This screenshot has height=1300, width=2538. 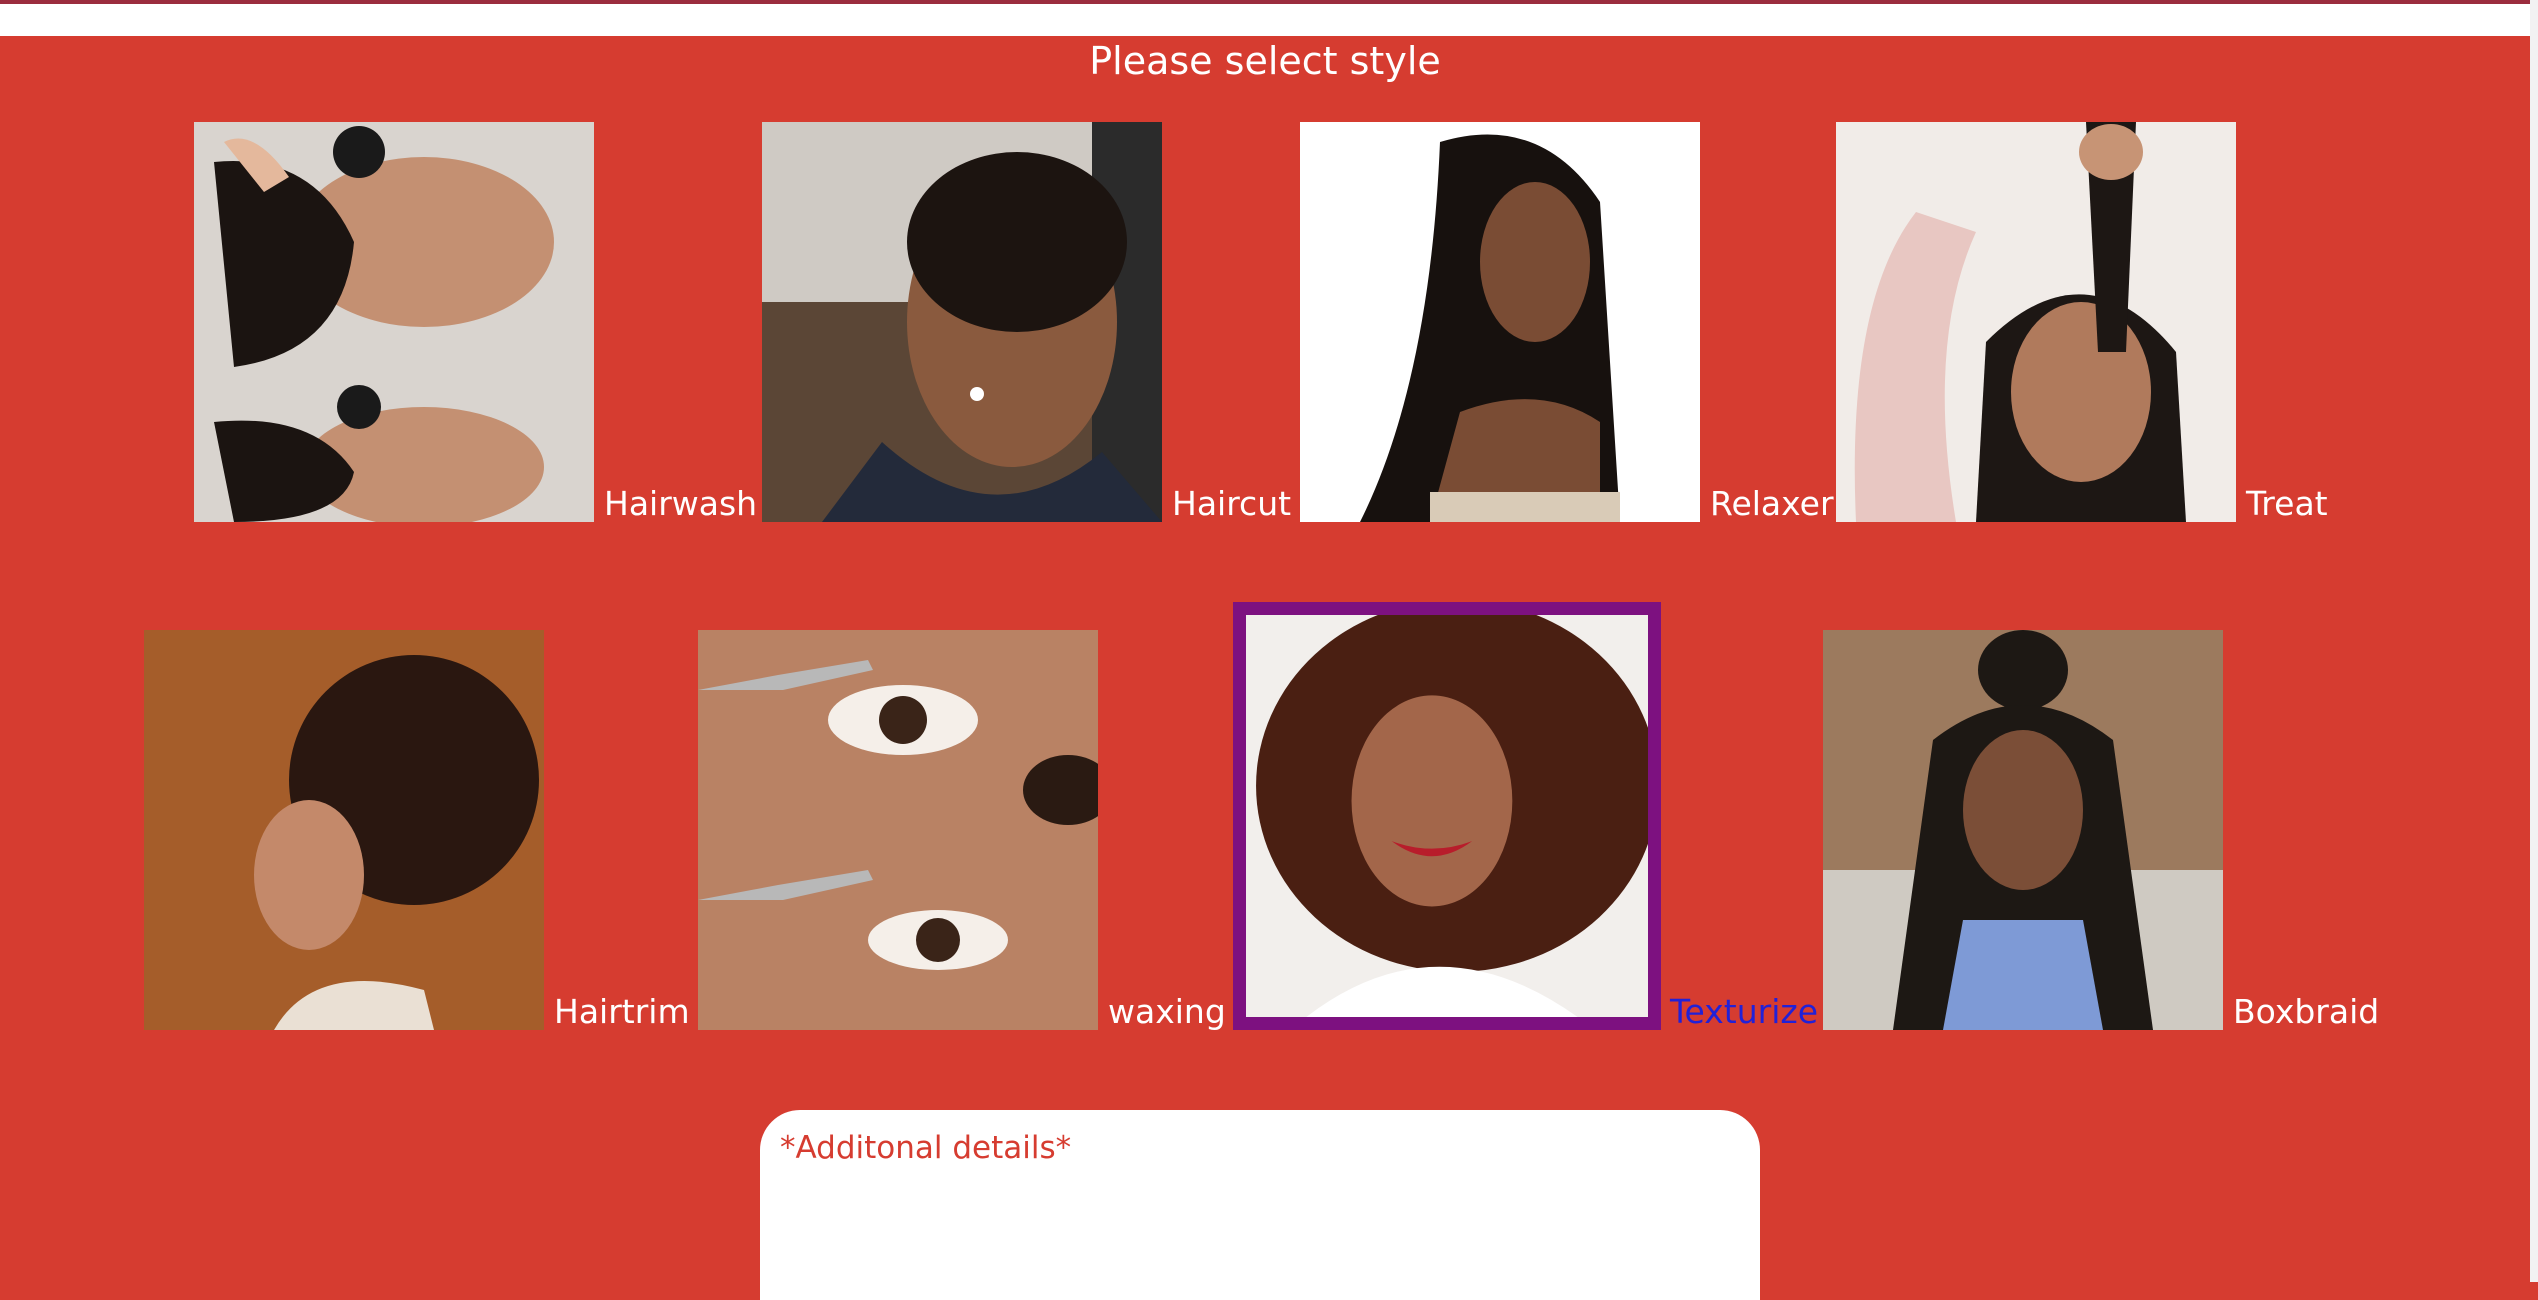 I want to click on texturize-image, so click(x=1447, y=816).